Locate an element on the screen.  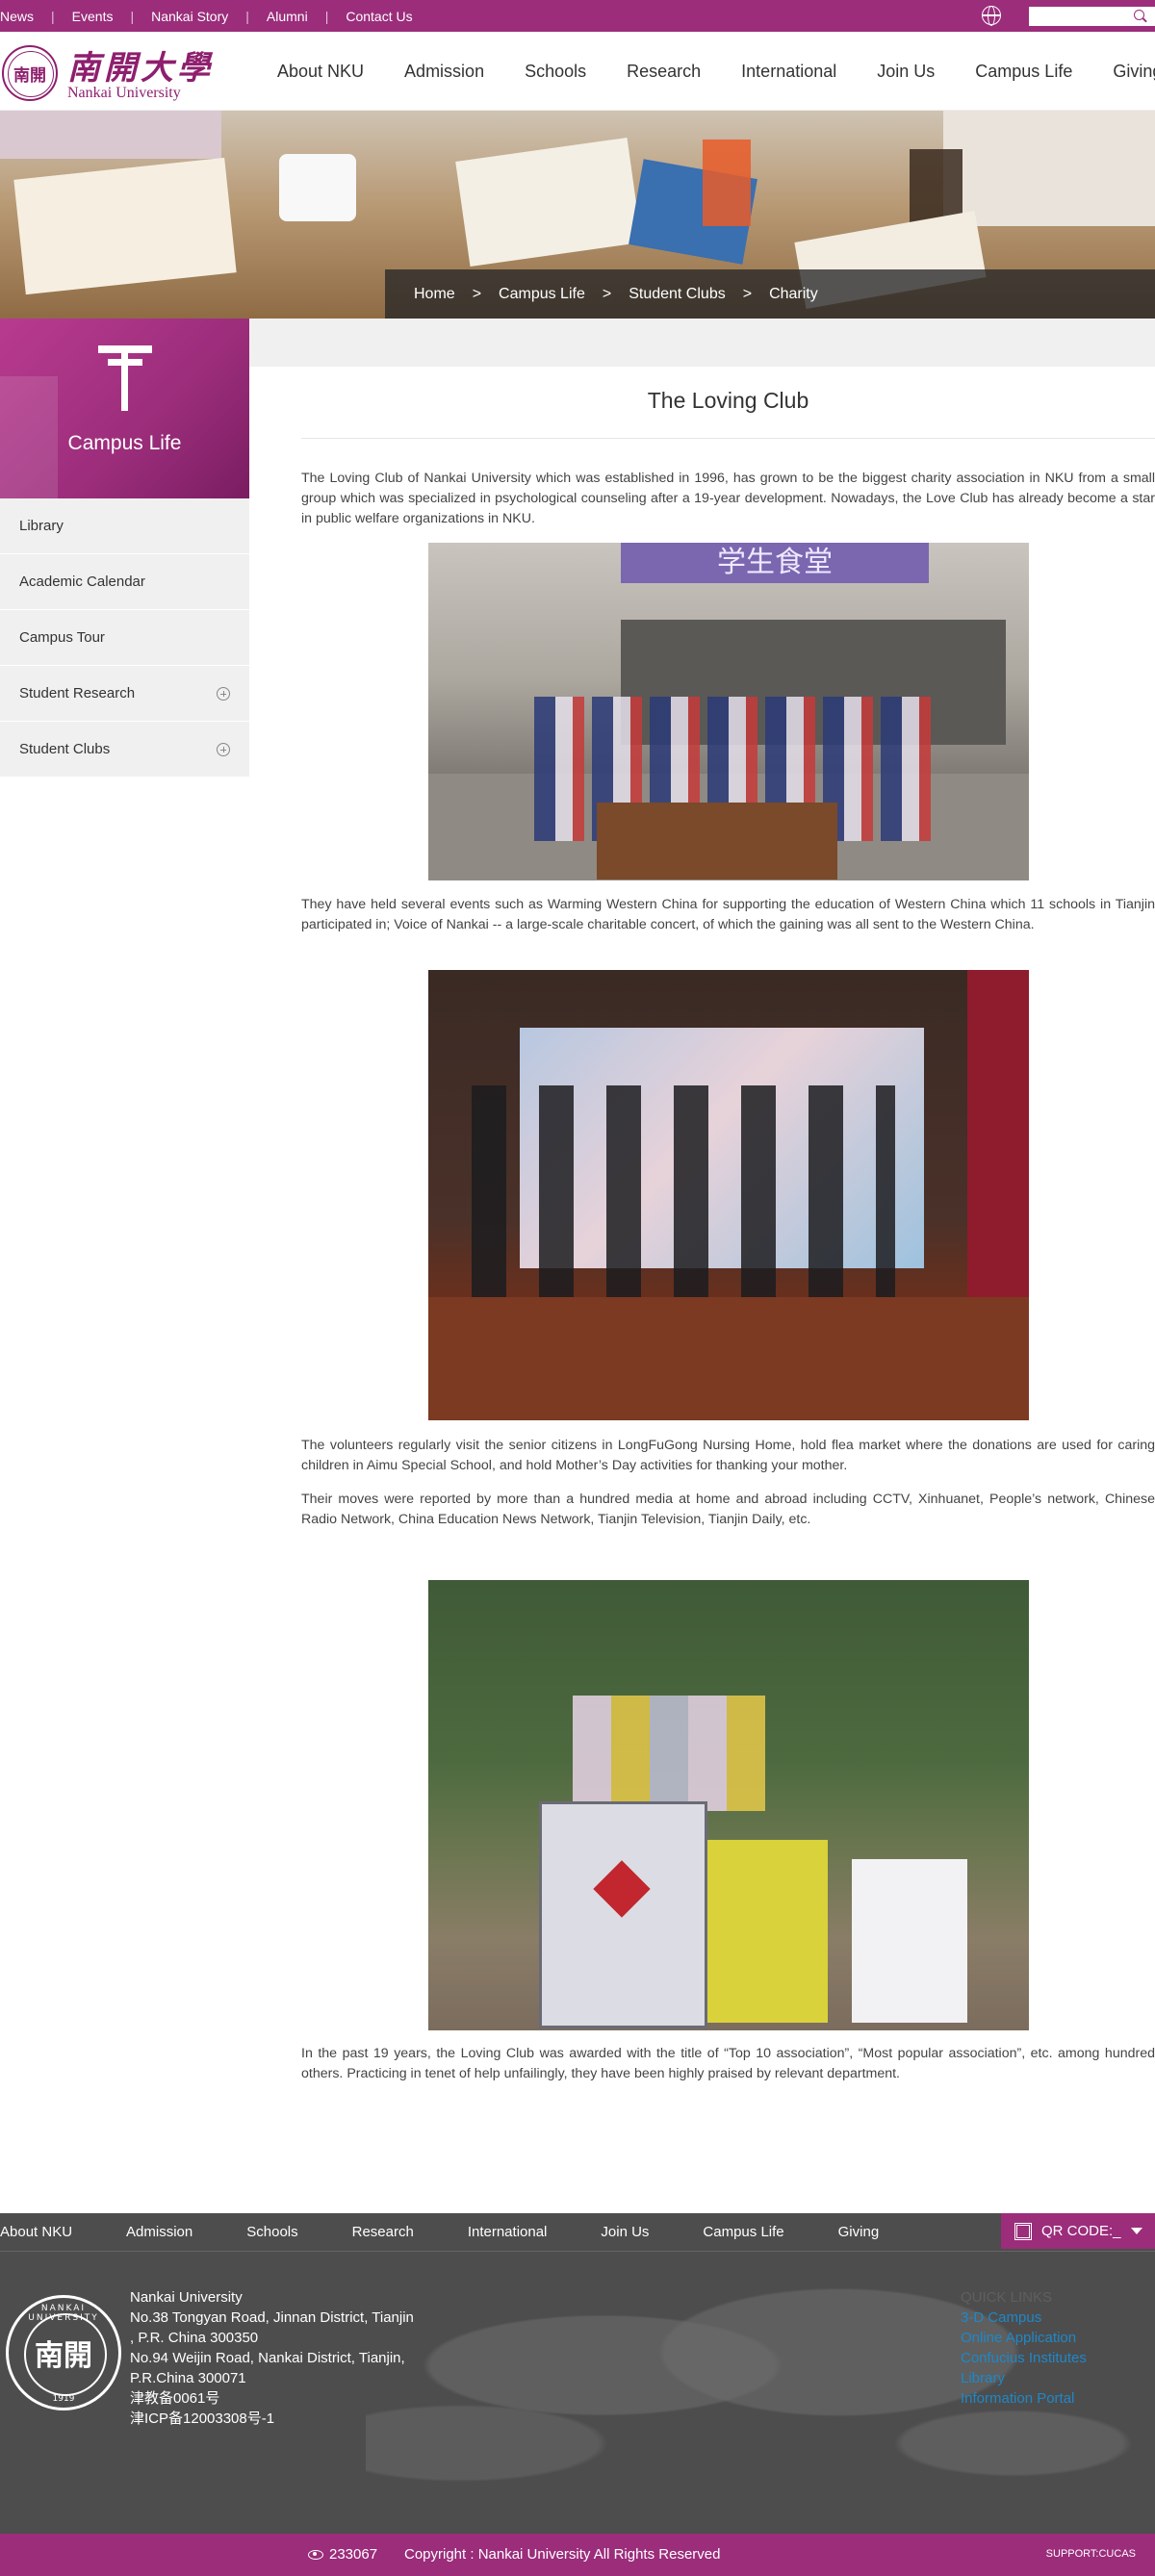
nav-international: International is located at coordinates (788, 72).